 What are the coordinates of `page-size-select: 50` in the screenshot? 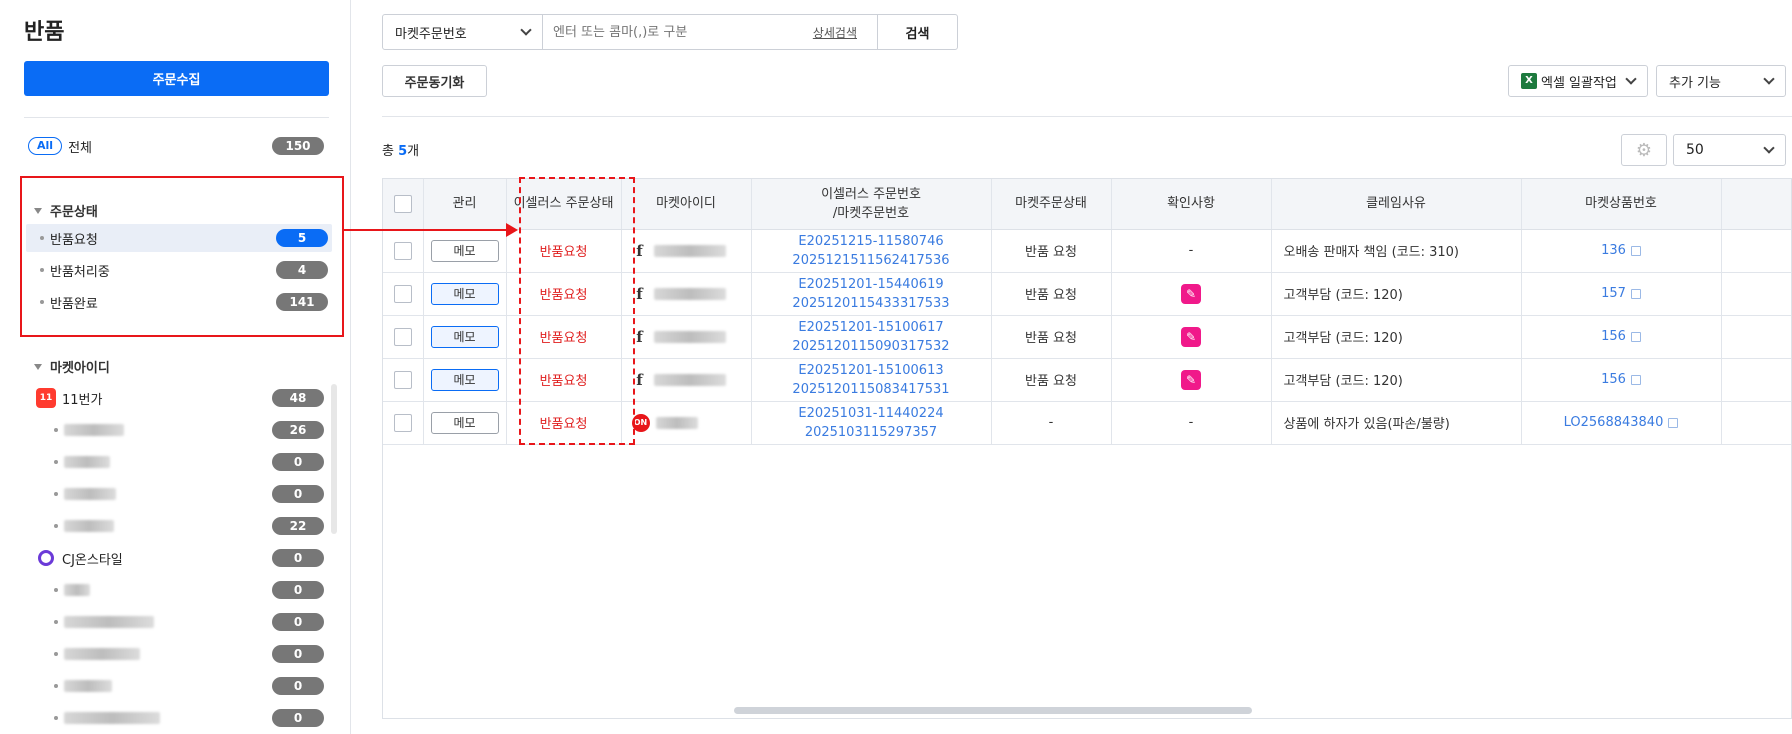 It's located at (1729, 150).